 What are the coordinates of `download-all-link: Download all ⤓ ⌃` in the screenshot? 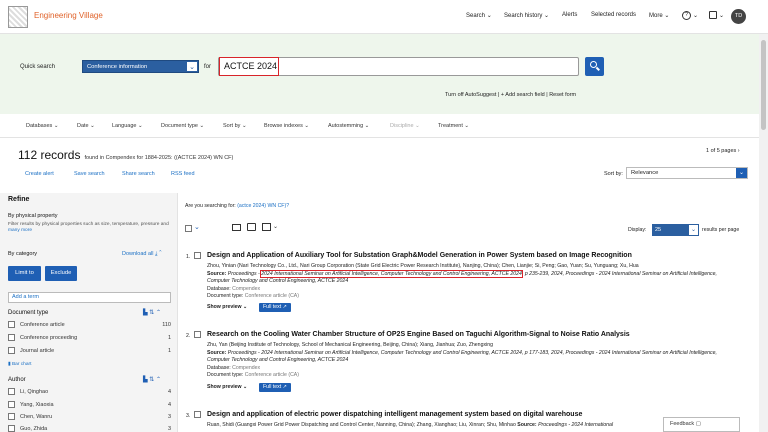 It's located at (142, 254).